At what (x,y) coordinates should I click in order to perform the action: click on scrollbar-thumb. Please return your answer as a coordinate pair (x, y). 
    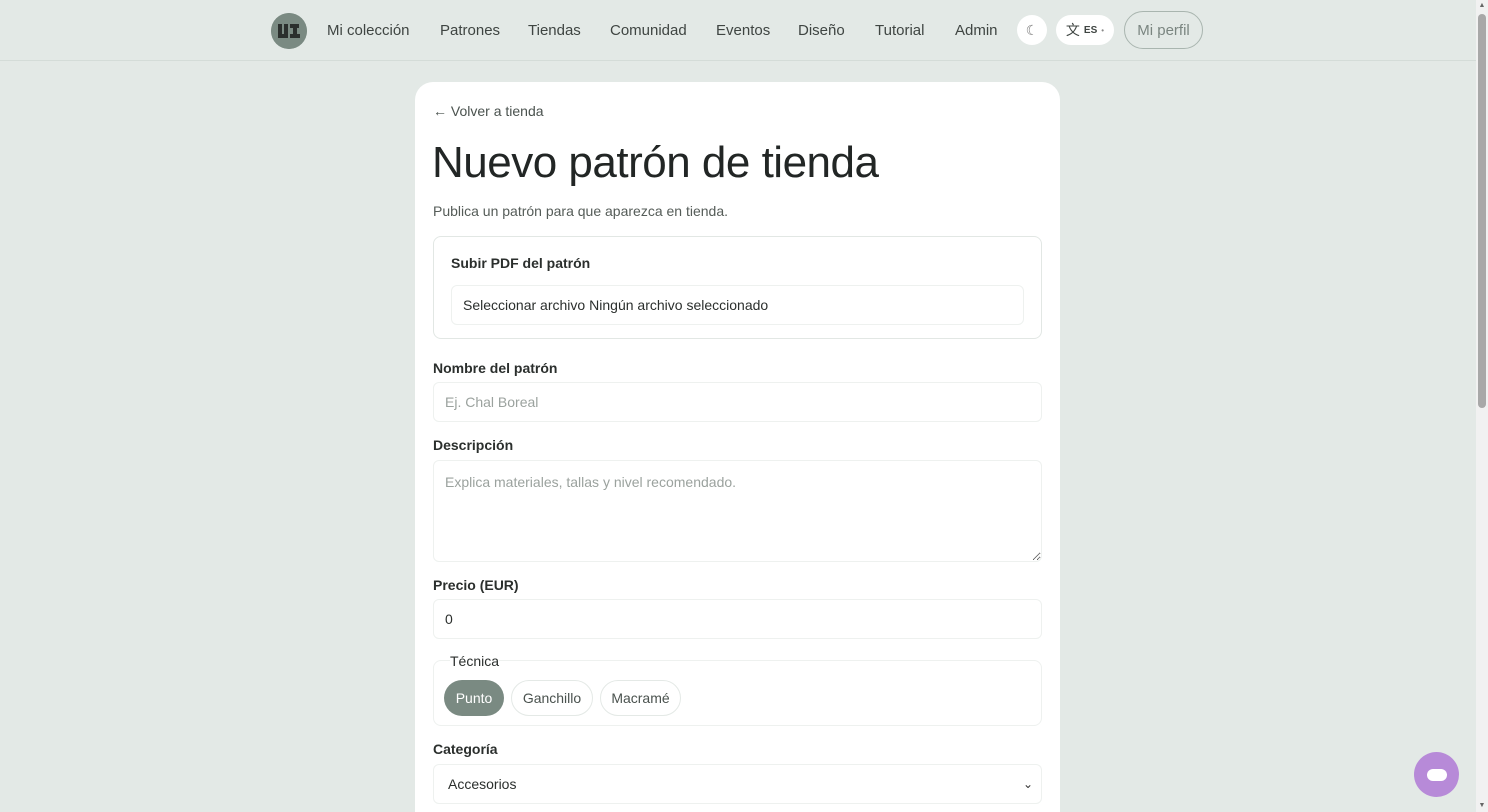
    Looking at the image, I should click on (1482, 211).